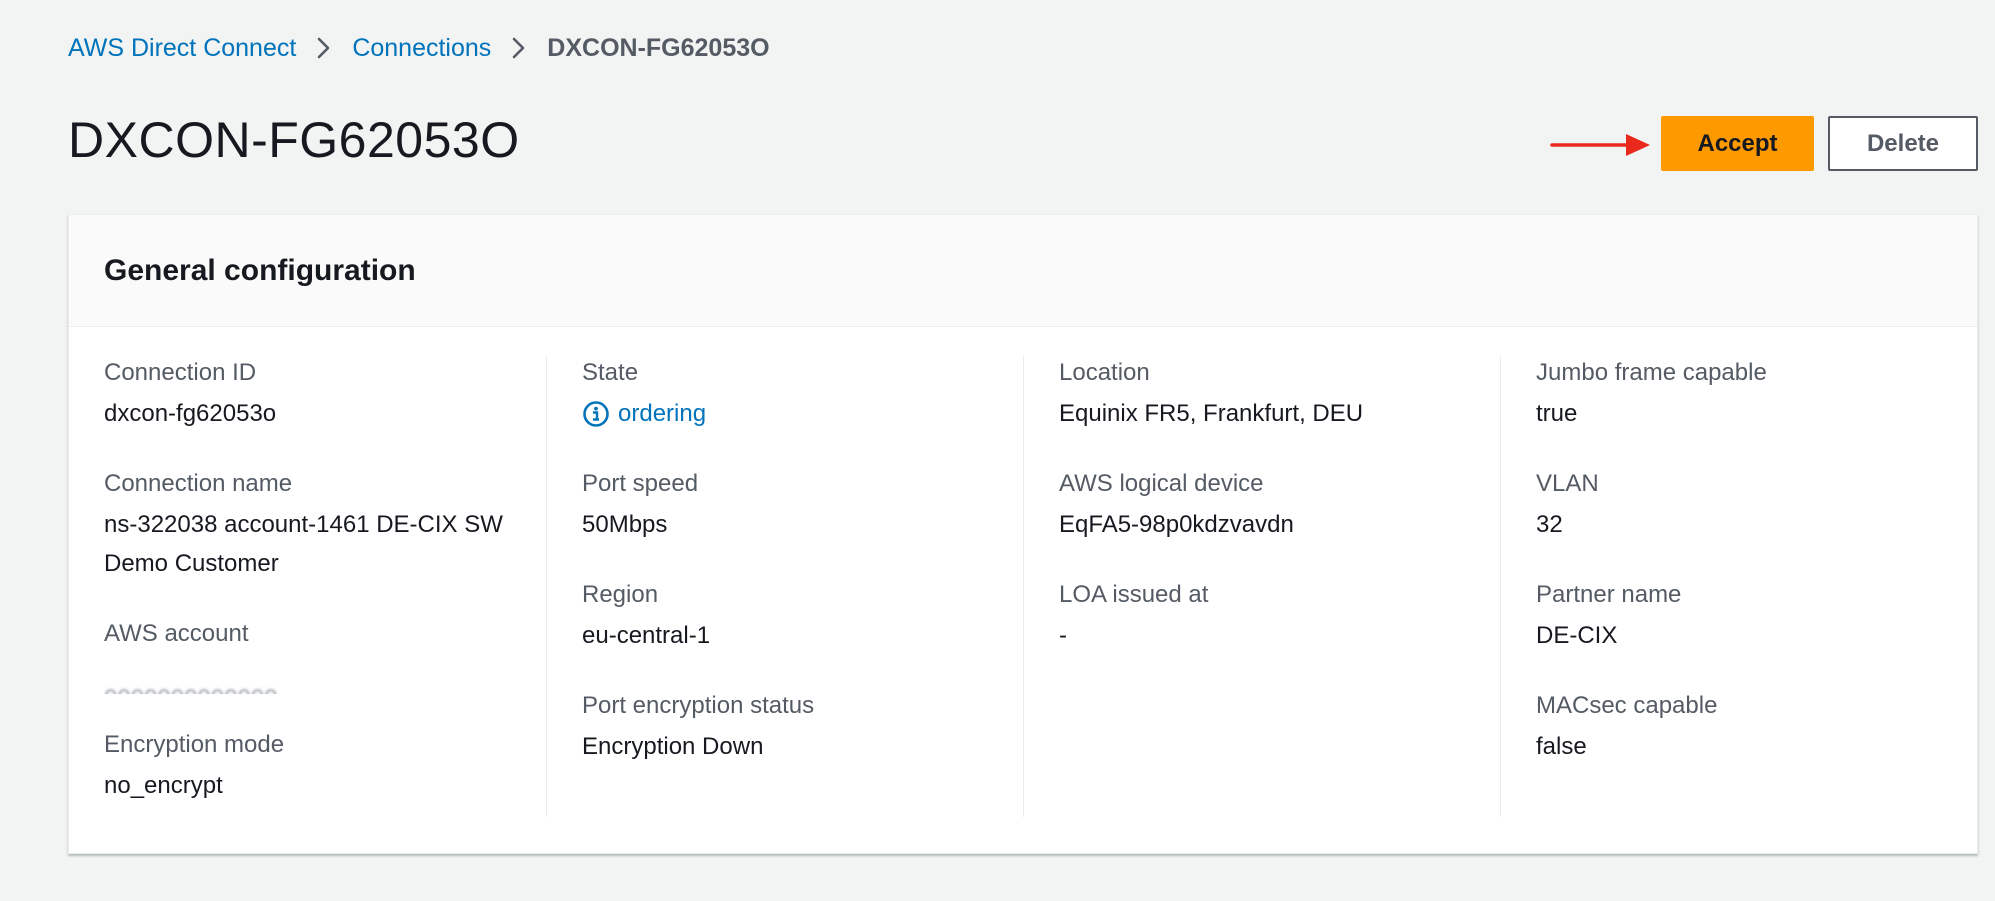 This screenshot has height=901, width=1995. What do you see at coordinates (421, 48) in the screenshot?
I see `breadcrumb-link-connections: Connections` at bounding box center [421, 48].